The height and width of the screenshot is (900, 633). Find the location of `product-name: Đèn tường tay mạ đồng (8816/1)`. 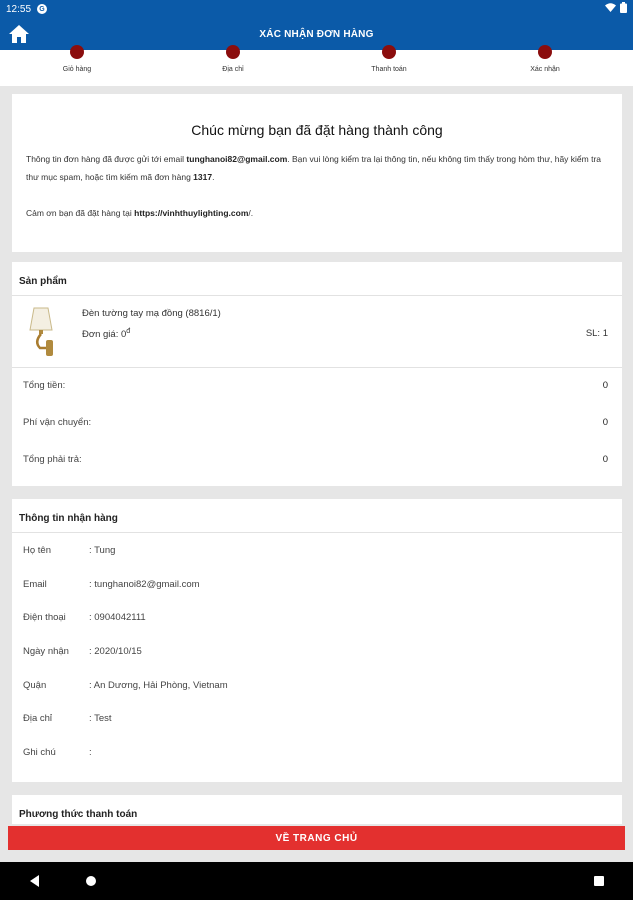

product-name: Đèn tường tay mạ đồng (8816/1) is located at coordinates (151, 313).